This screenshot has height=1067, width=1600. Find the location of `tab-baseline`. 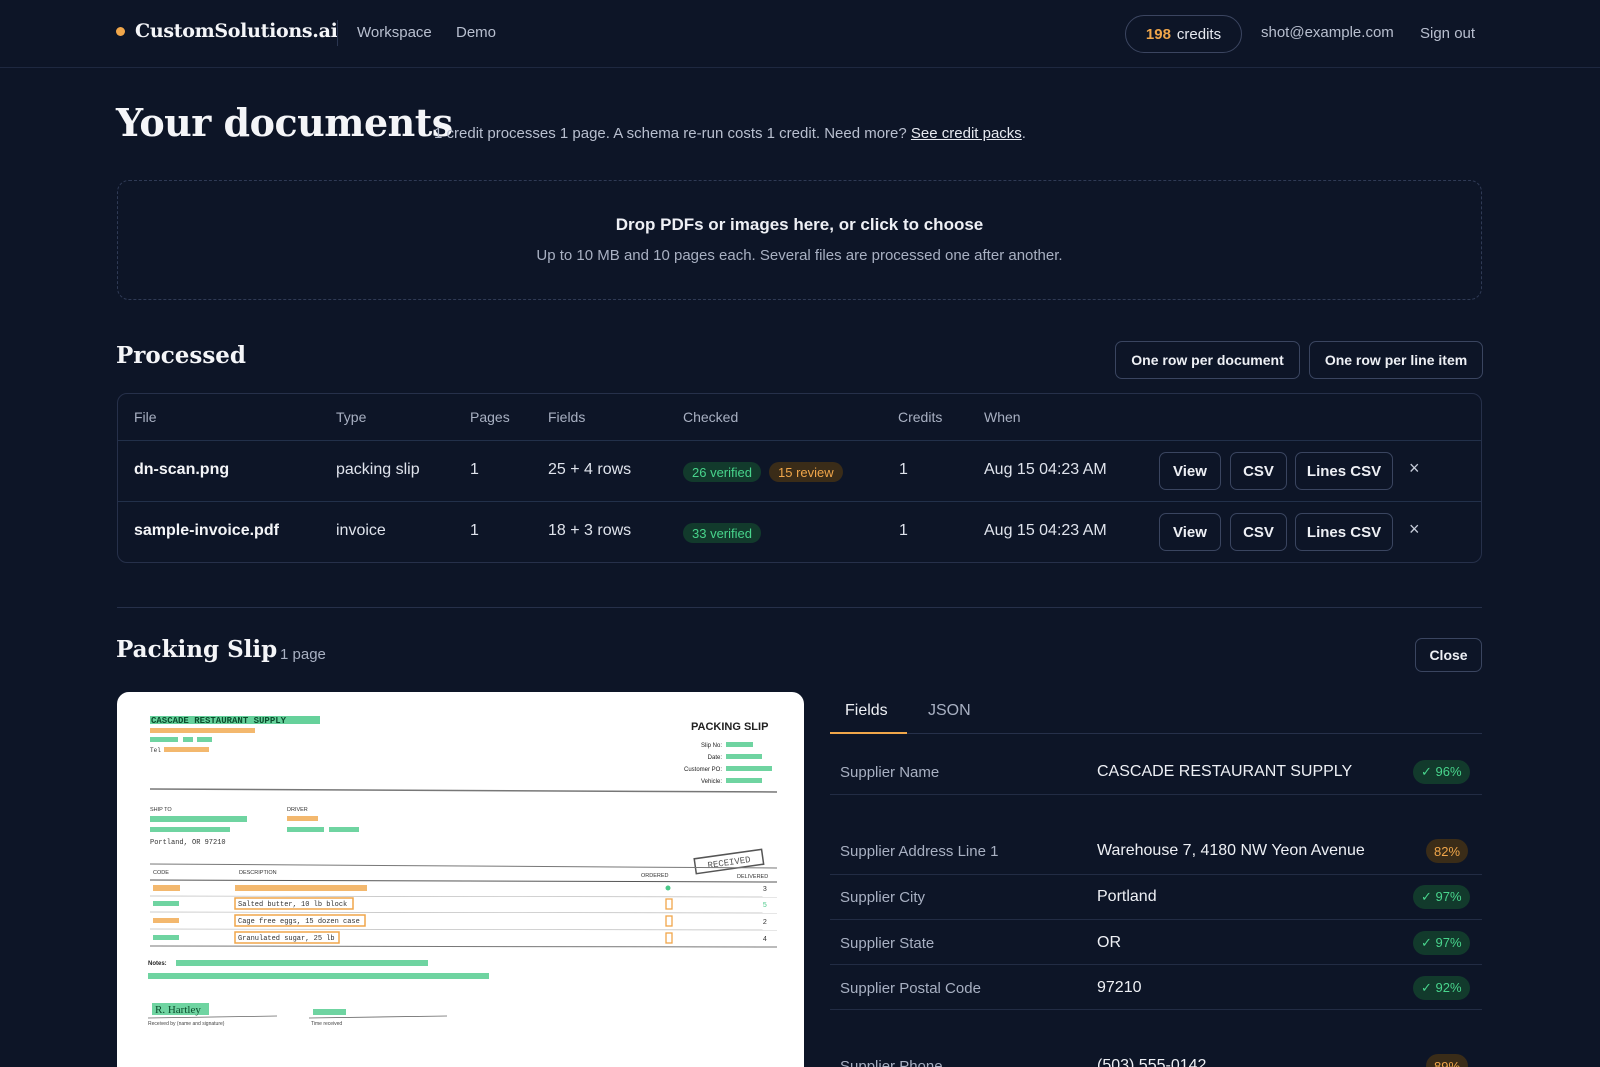

tab-baseline is located at coordinates (1156, 733).